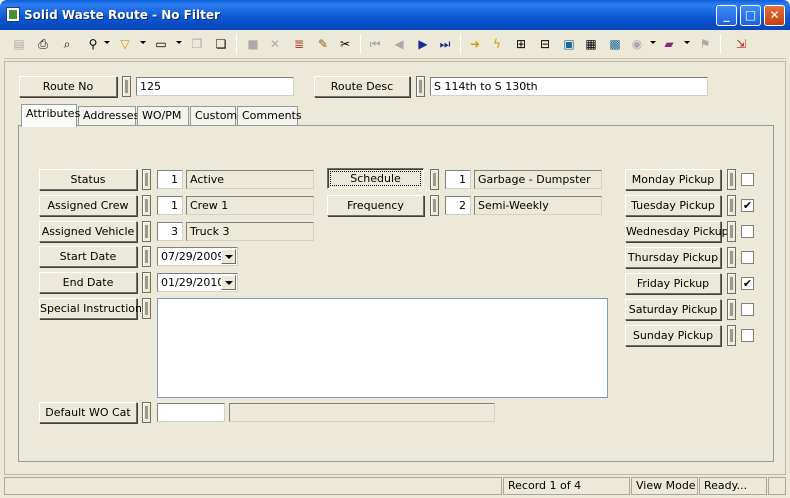 Image resolution: width=790 pixels, height=498 pixels. I want to click on status-button: Status, so click(88, 179).